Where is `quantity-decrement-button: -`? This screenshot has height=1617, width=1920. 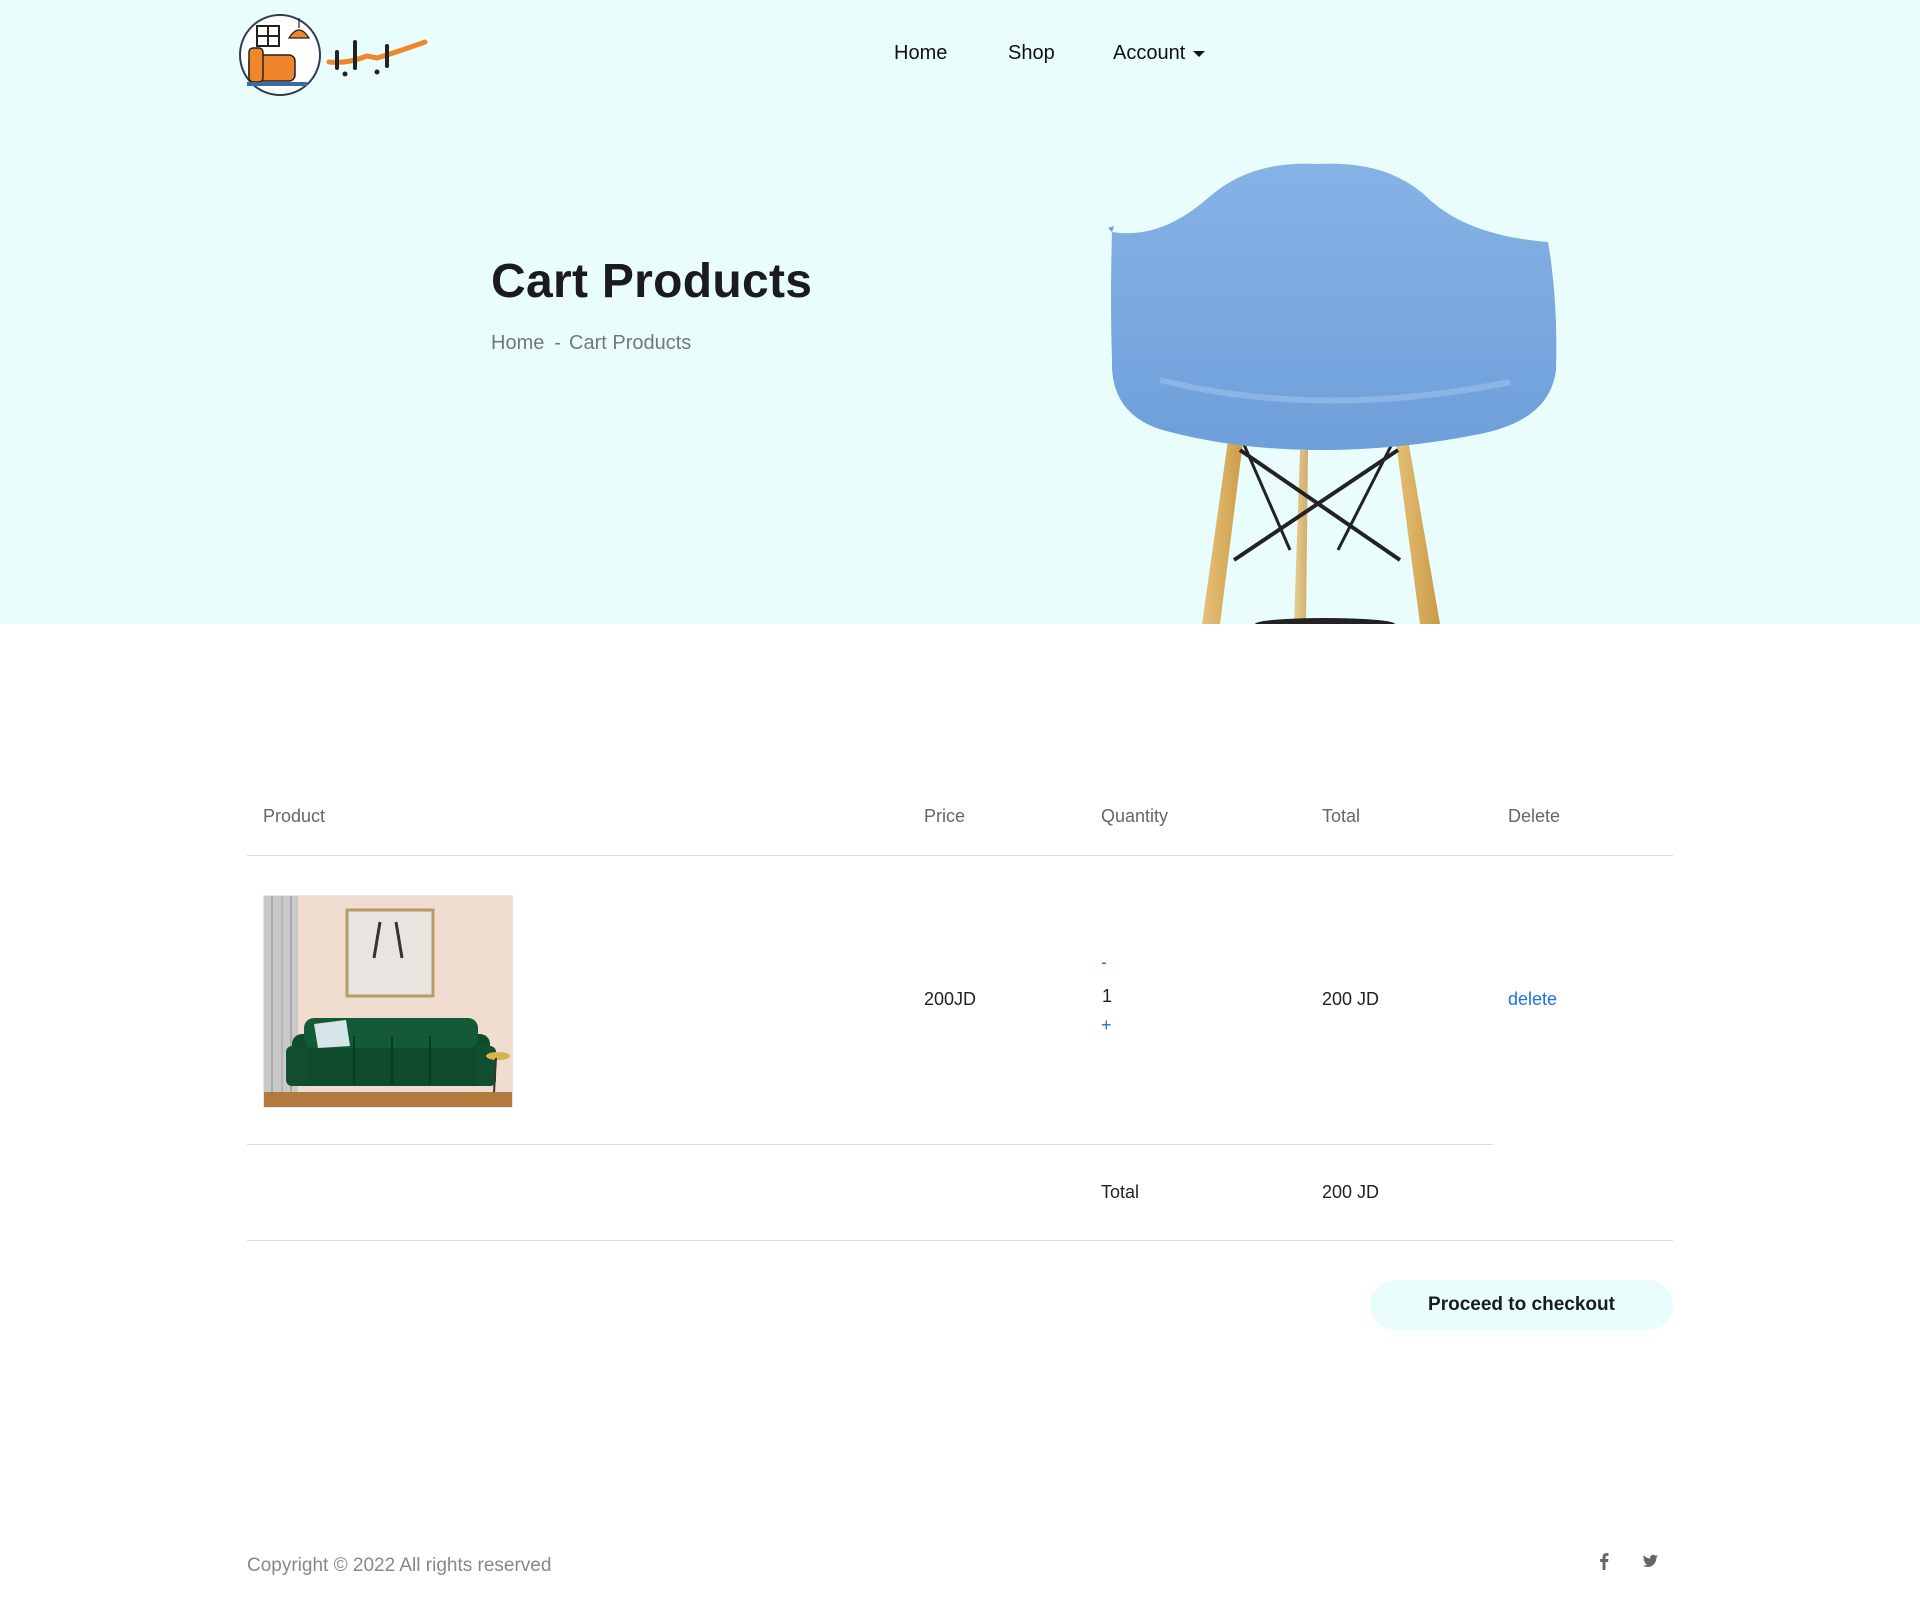
quantity-decrement-button: - is located at coordinates (1104, 962).